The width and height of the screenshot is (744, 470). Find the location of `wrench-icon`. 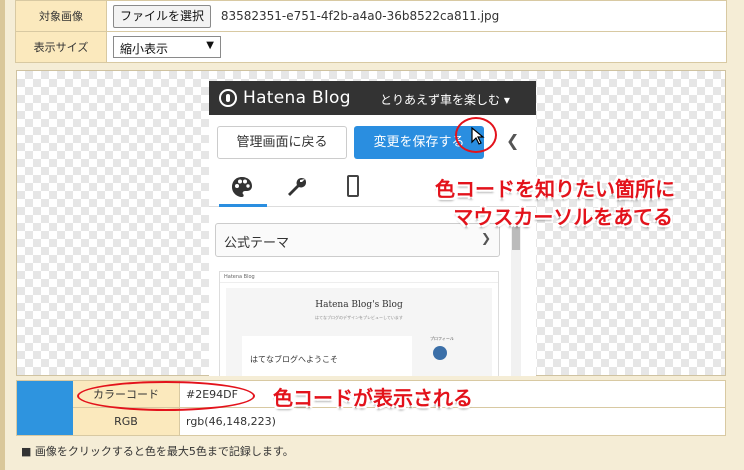

wrench-icon is located at coordinates (297, 186).